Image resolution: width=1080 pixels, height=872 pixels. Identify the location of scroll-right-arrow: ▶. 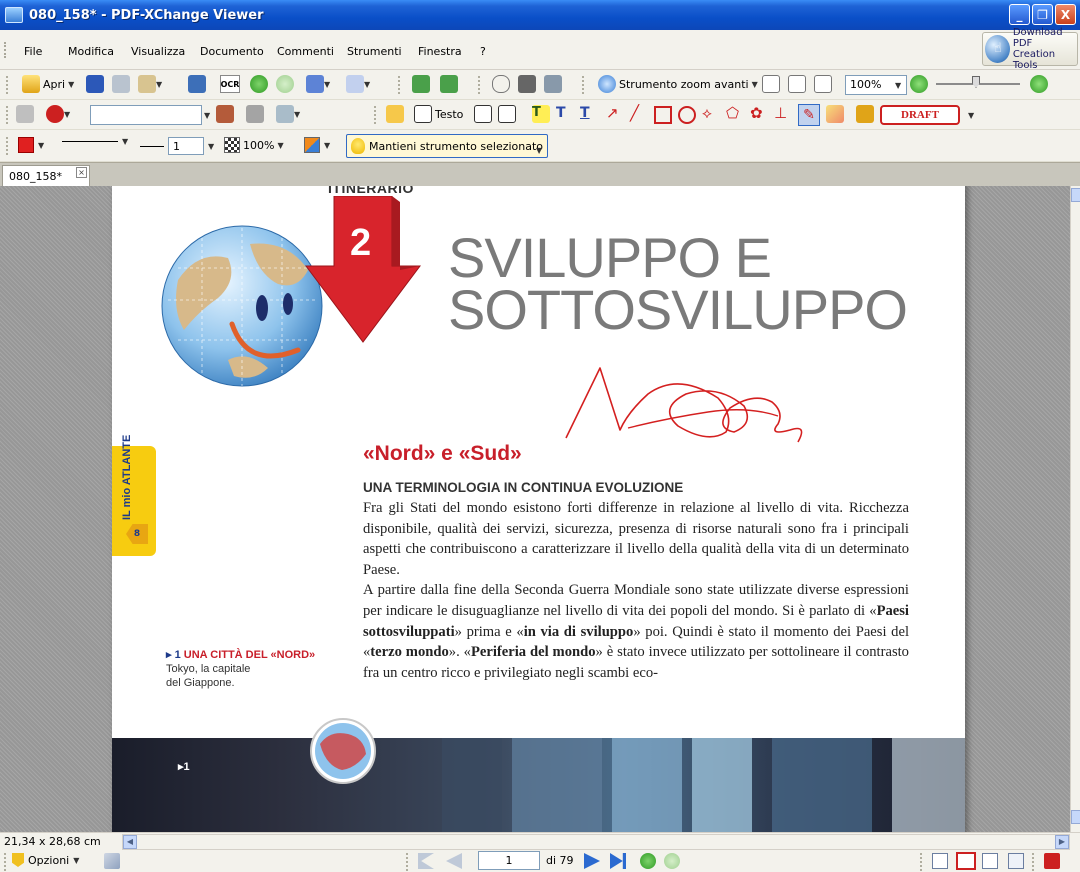
(1062, 842).